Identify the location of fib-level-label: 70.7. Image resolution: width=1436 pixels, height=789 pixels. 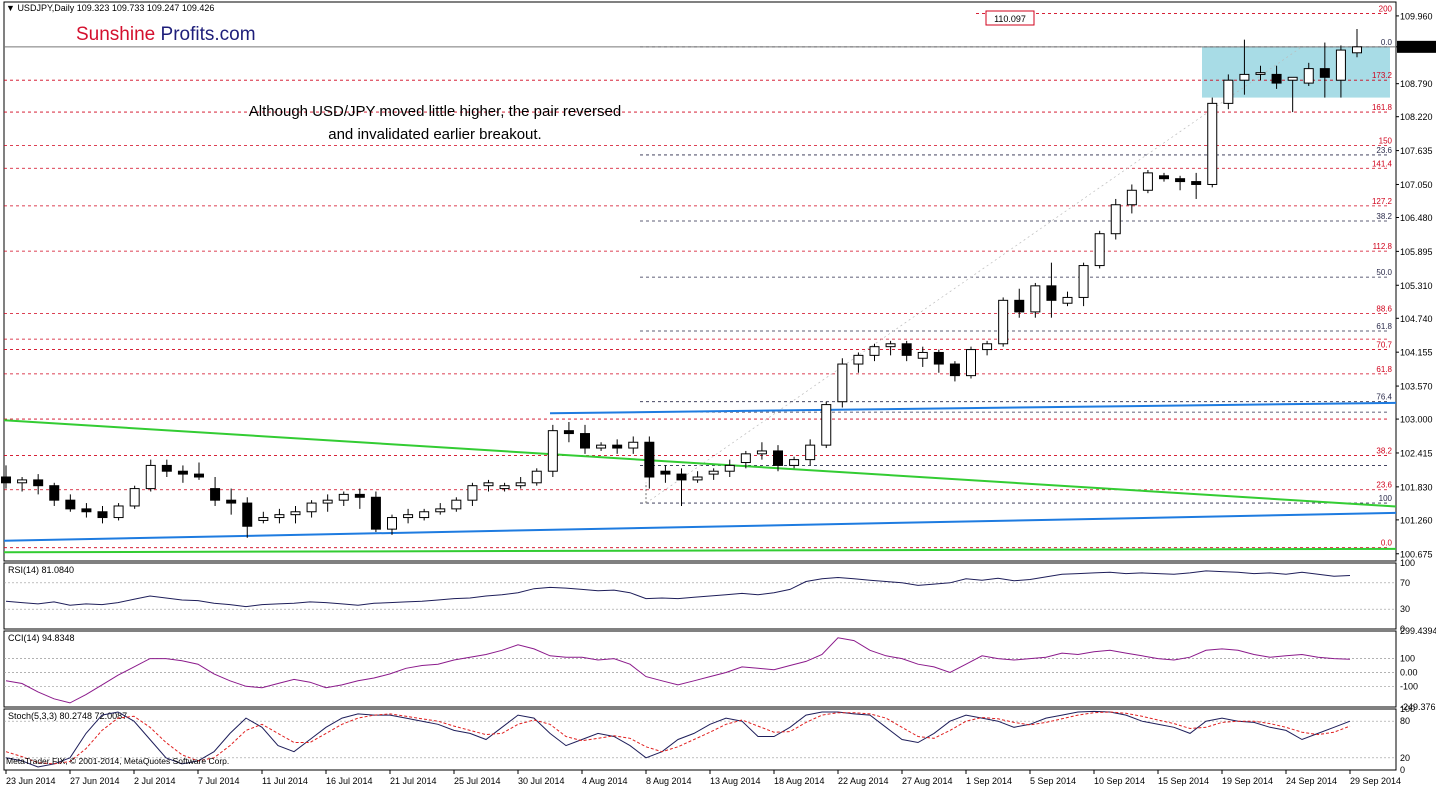
(1384, 345).